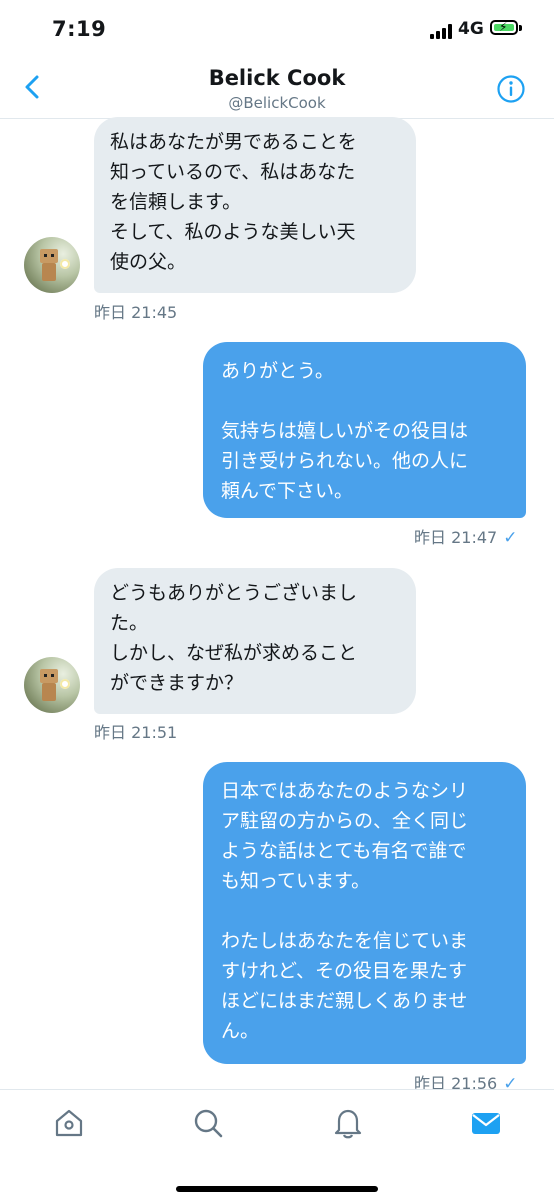 The image size is (554, 1201). Describe the element at coordinates (69, 1123) in the screenshot. I see `home-icon` at that location.